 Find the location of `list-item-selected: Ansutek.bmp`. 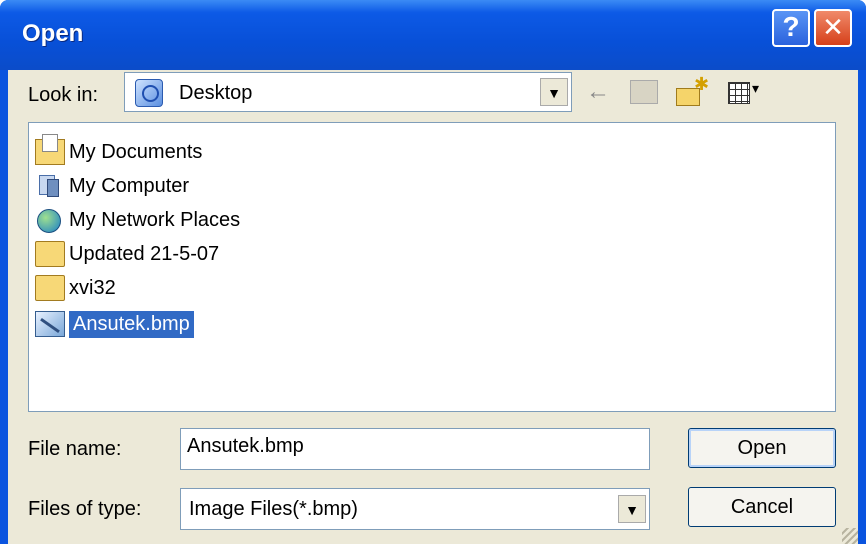

list-item-selected: Ansutek.bmp is located at coordinates (114, 324).